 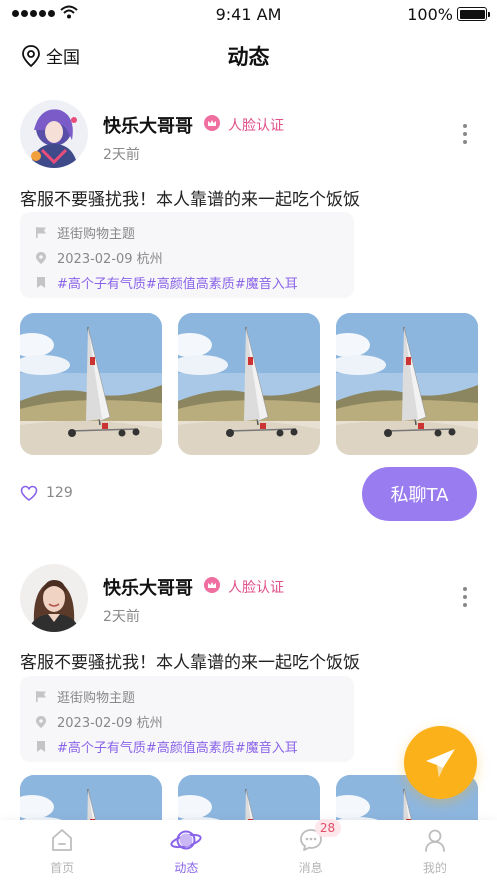 I want to click on heart-icon, so click(x=29, y=493).